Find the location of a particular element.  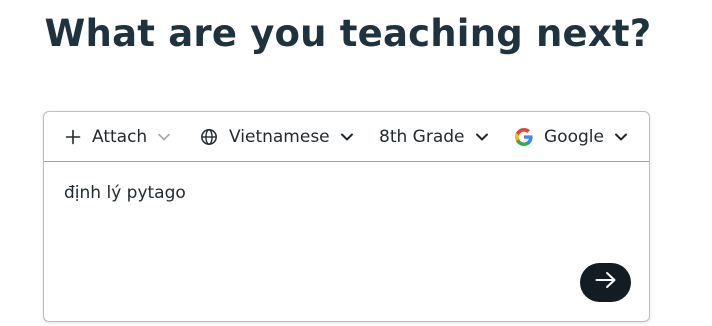

grade-dropdown: 8th Grade is located at coordinates (434, 137).